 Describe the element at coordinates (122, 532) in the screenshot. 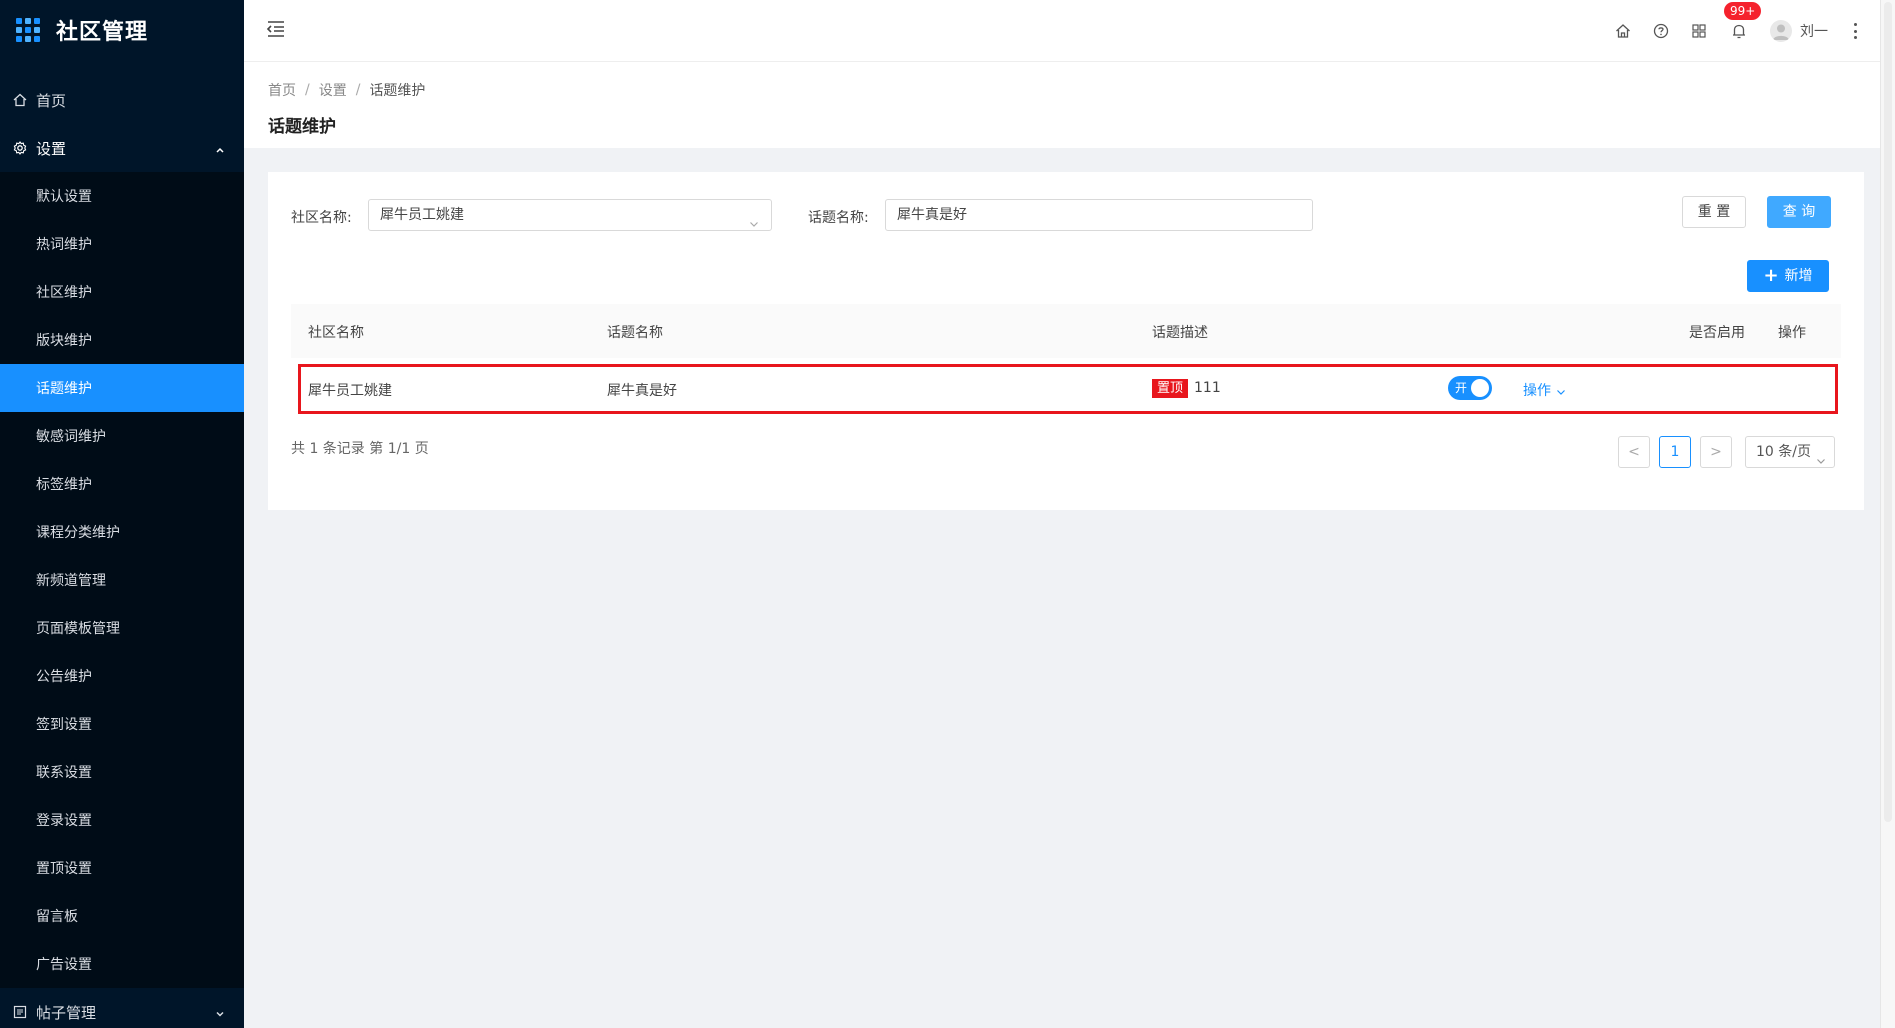

I see `sidebar-subitem: 课程分类维护` at that location.